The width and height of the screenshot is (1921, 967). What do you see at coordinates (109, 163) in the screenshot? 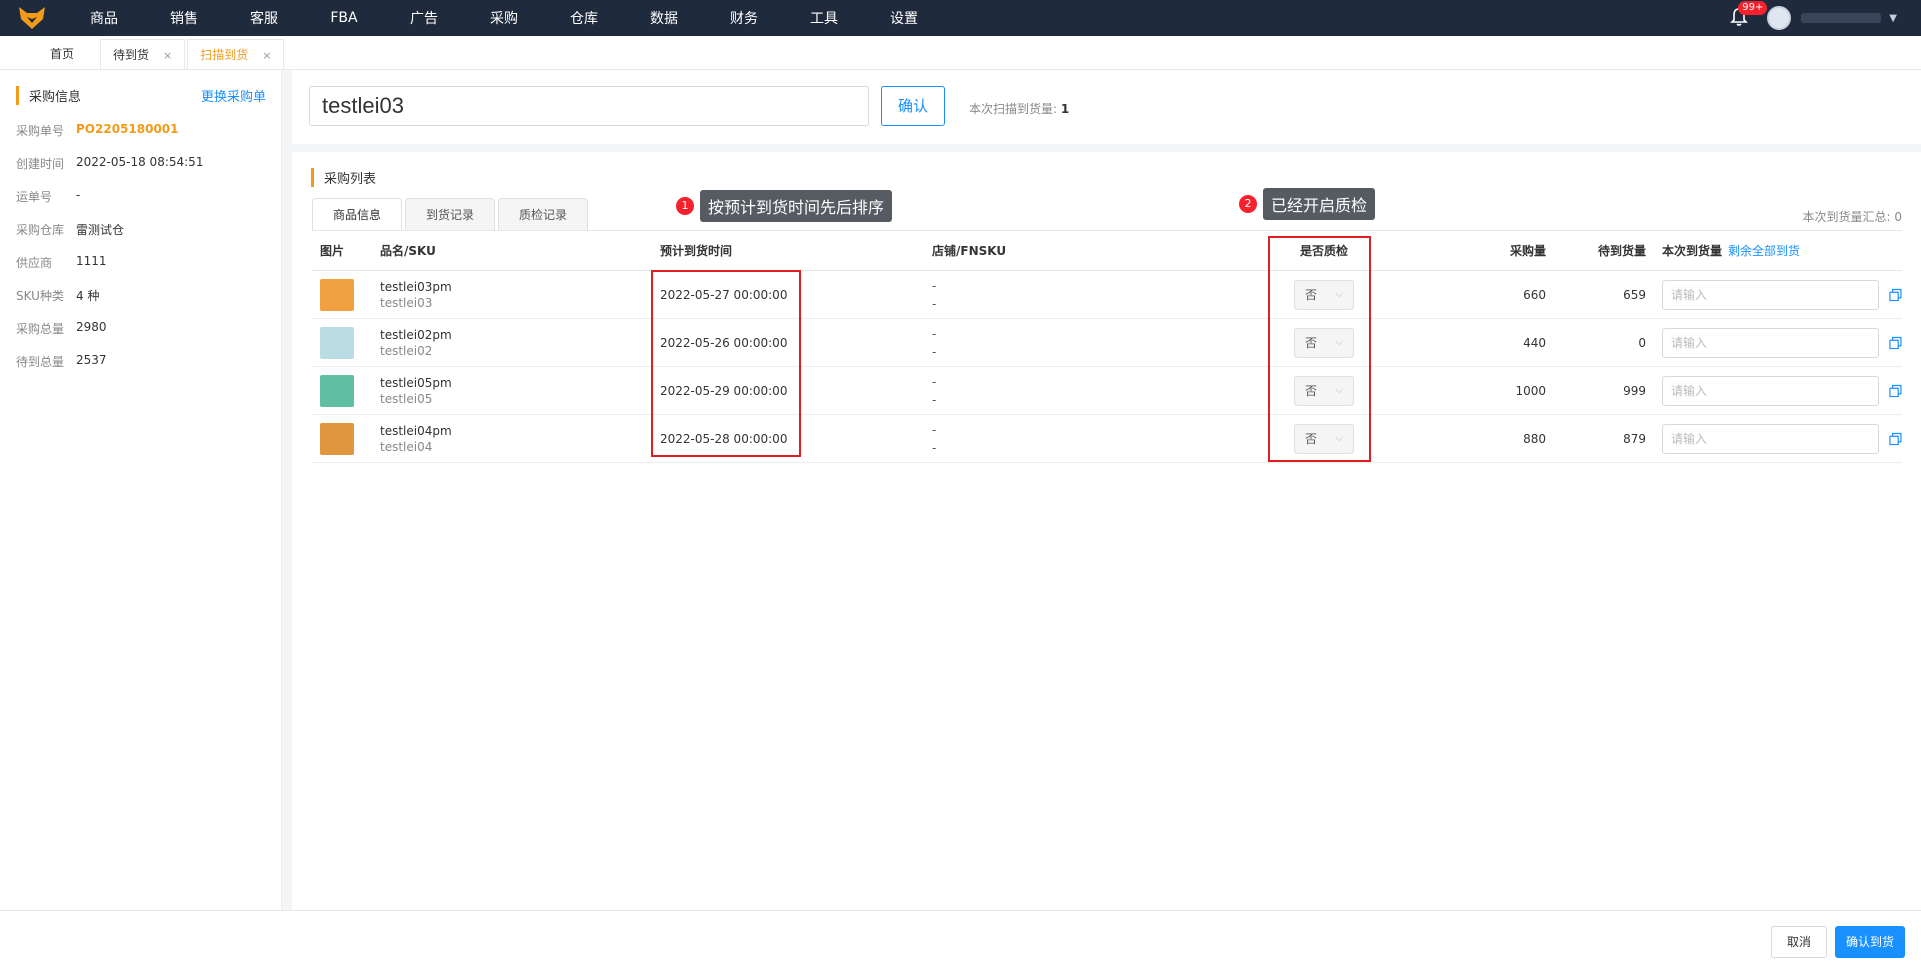
I see `info-row-created: 创建时间 2022-05-18 08:54:51` at bounding box center [109, 163].